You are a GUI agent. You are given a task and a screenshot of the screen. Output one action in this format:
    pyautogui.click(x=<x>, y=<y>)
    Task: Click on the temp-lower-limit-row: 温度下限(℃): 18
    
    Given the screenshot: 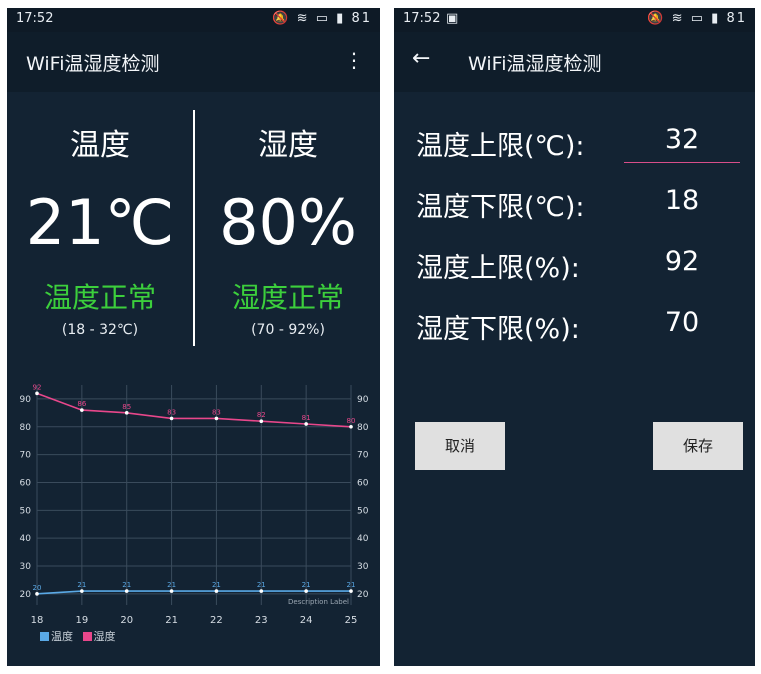 What is the action you would take?
    pyautogui.click(x=581, y=204)
    